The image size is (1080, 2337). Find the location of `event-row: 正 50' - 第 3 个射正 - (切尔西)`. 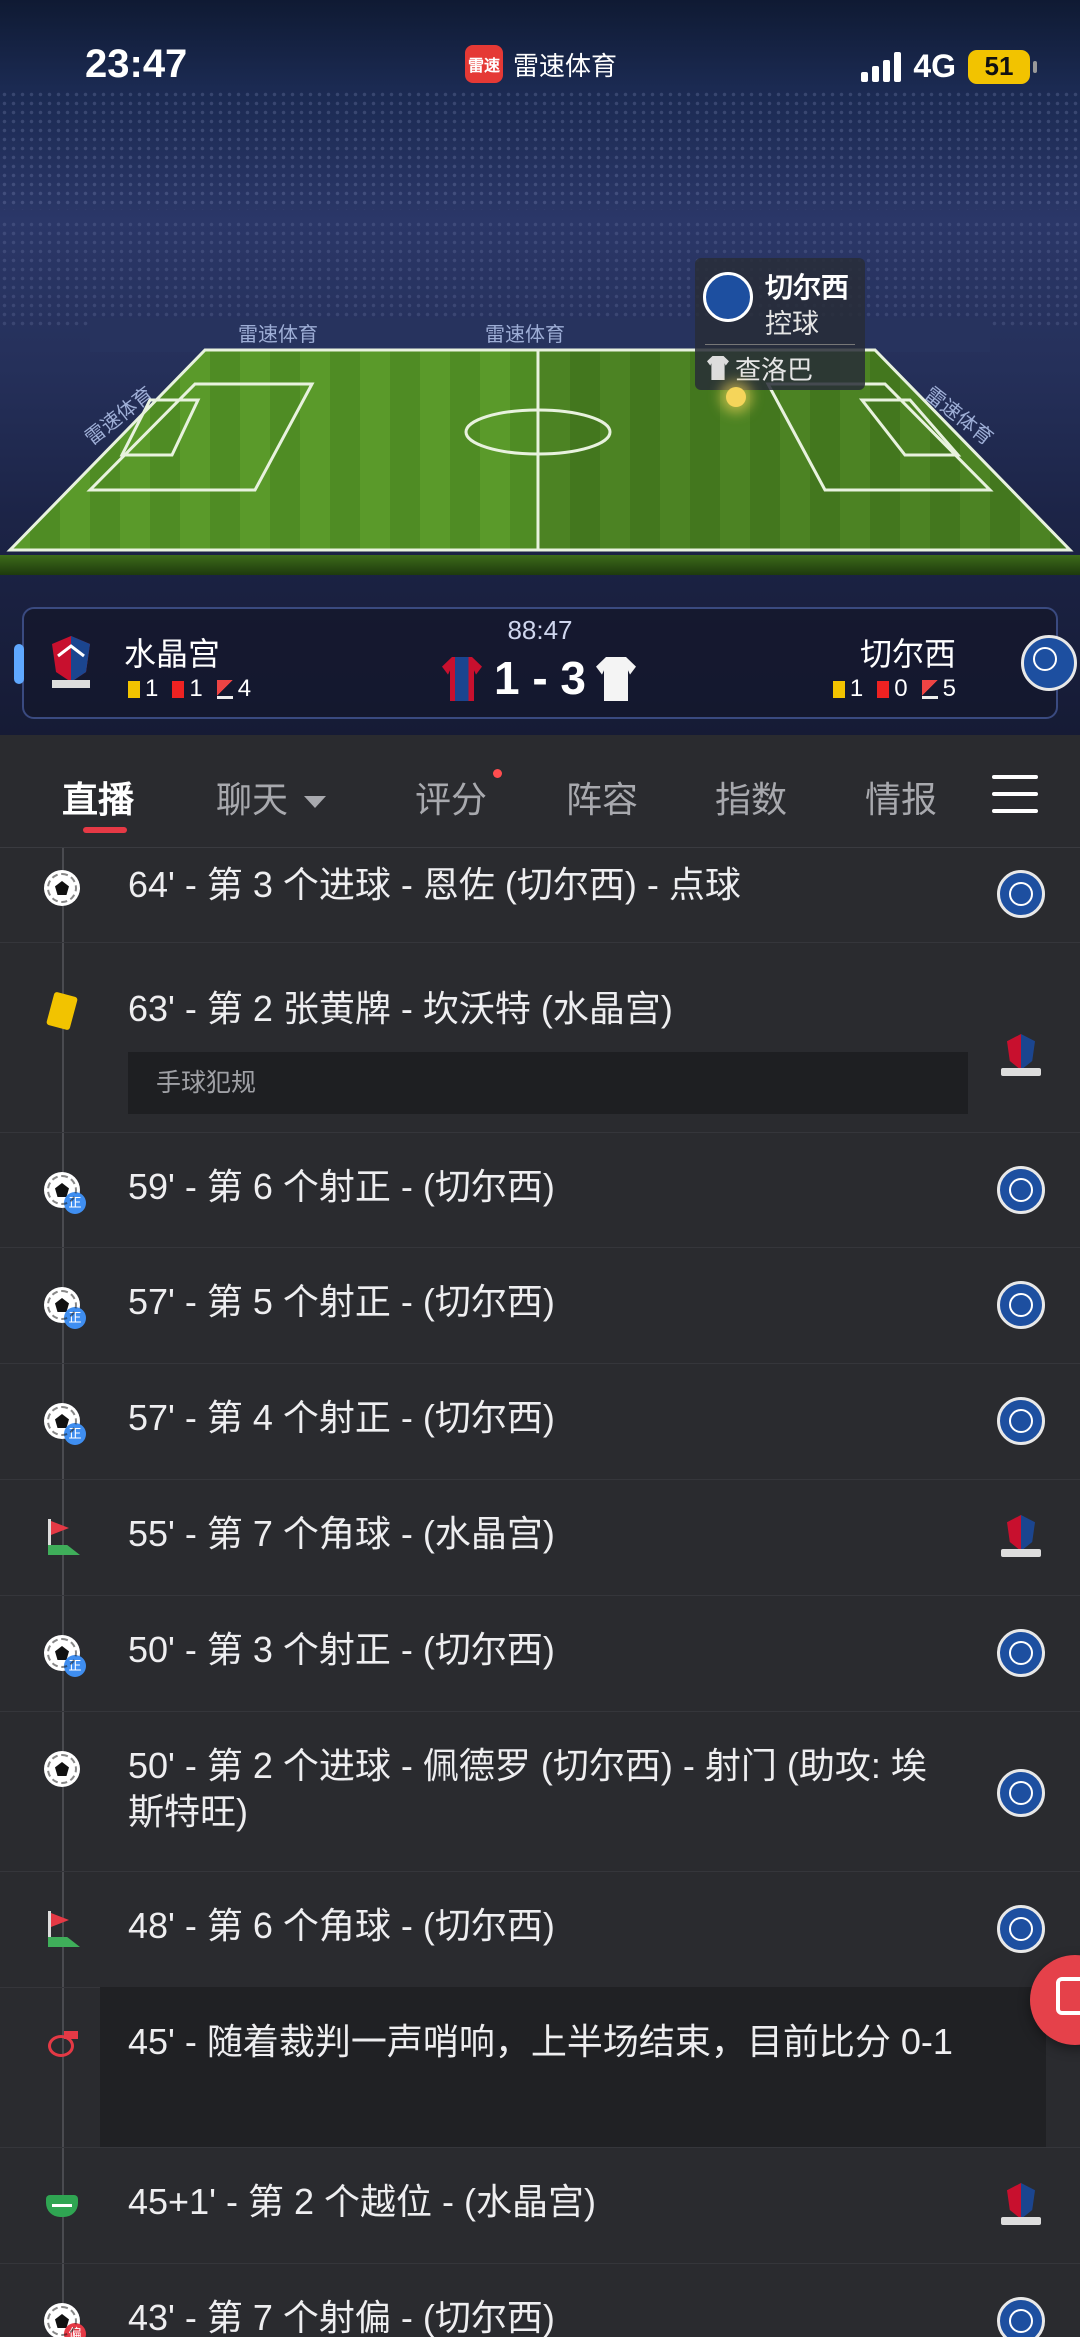

event-row: 正 50' - 第 3 个射正 - (切尔西) is located at coordinates (540, 1653).